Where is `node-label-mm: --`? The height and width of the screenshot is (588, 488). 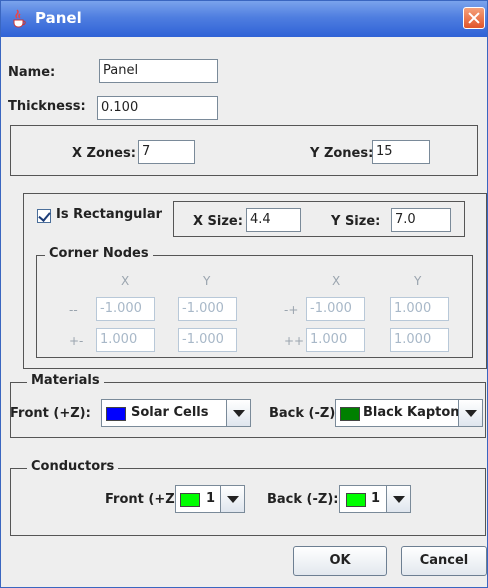
node-label-mm: -- is located at coordinates (73, 310).